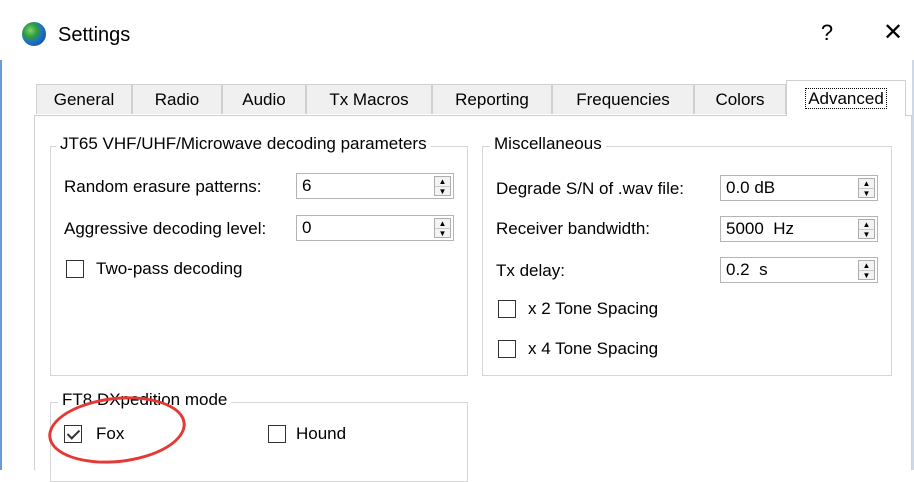  I want to click on window-title: Settings, so click(94, 35).